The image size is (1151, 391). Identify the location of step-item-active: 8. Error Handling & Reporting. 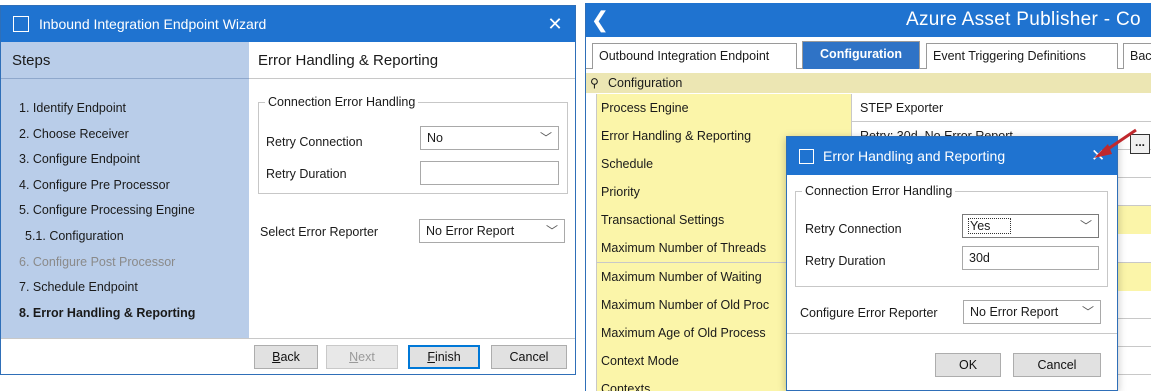
(125, 314).